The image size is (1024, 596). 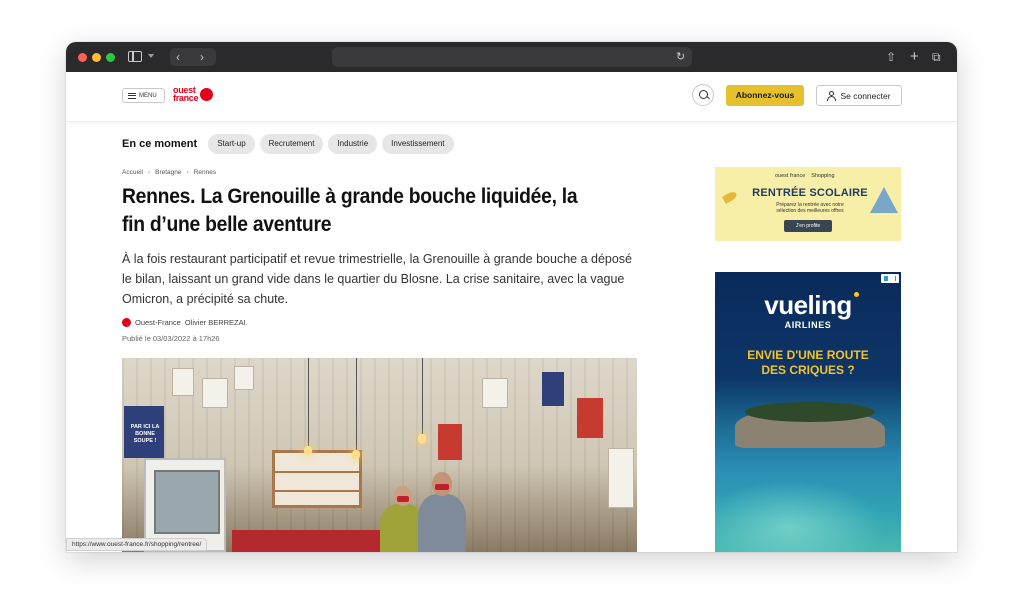 I want to click on ad1-brand: ouest france, so click(x=790, y=176).